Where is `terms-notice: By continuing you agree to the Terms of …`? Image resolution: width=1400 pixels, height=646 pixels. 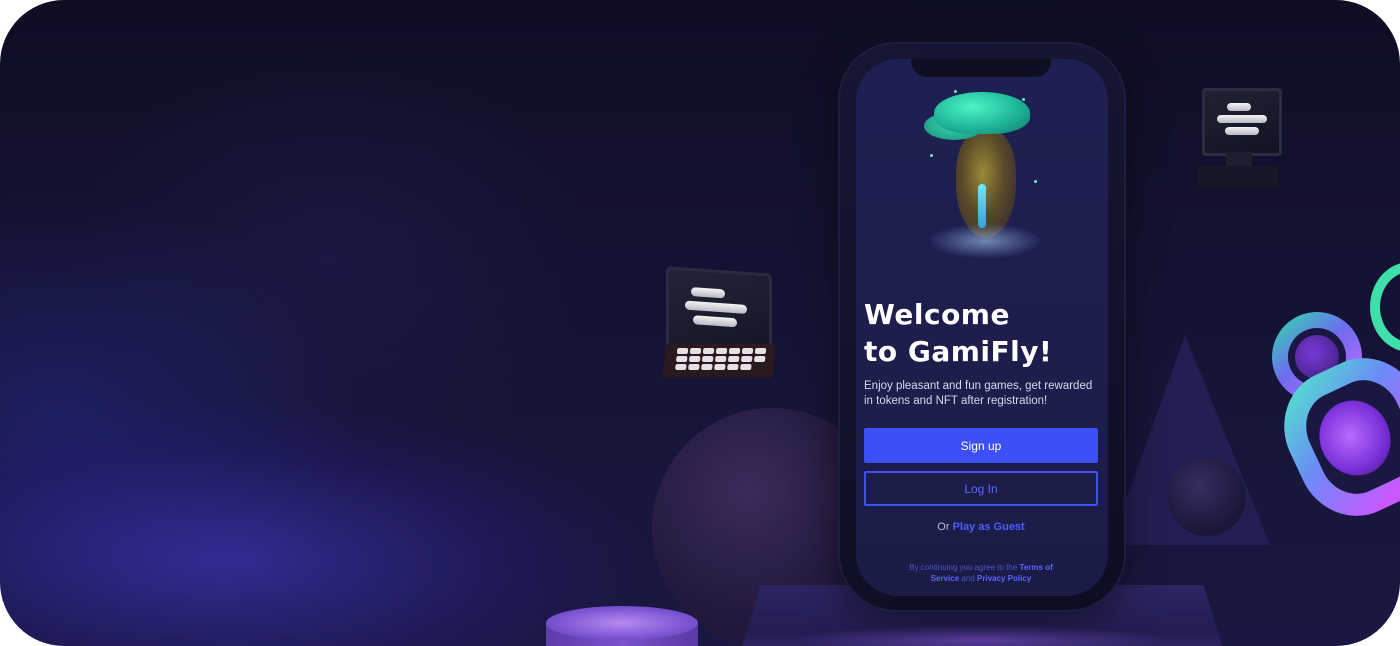 terms-notice: By continuing you agree to the Terms of … is located at coordinates (981, 573).